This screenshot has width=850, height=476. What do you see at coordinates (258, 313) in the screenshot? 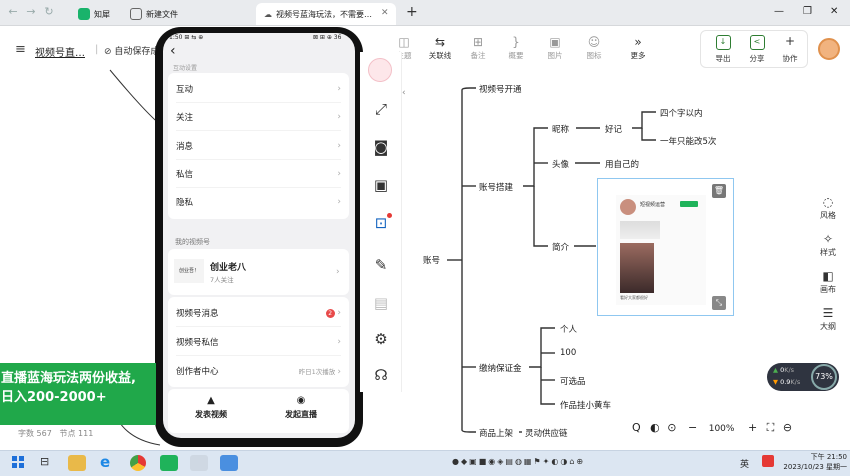
I see `row-channel-messages: 视频号消息 2 ›` at bounding box center [258, 313].